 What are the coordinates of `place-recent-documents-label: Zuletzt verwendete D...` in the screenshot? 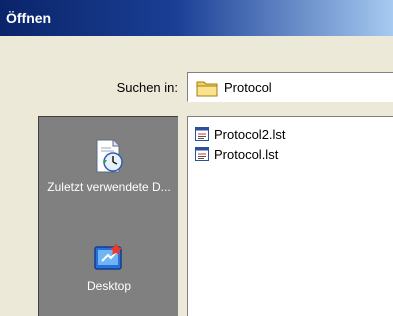 It's located at (109, 187).